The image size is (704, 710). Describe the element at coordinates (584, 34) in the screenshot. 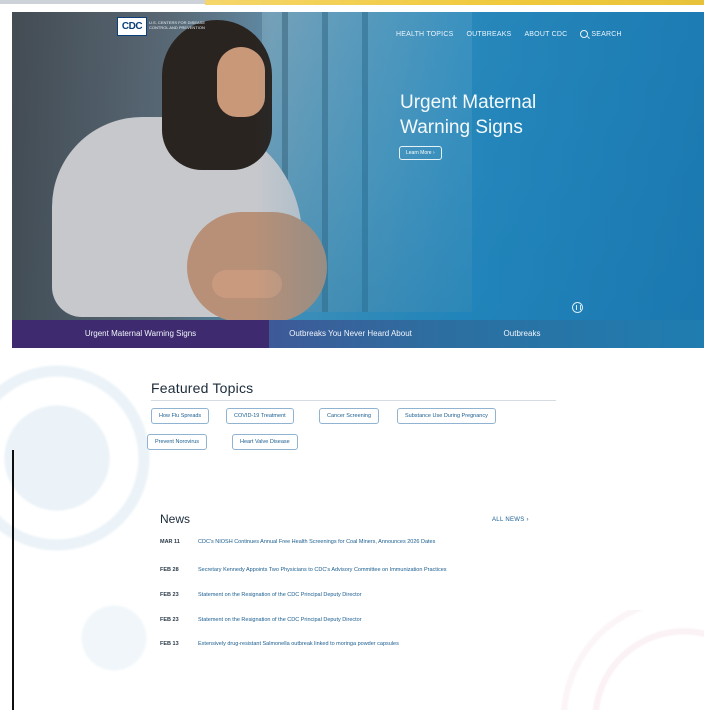

I see `search-icon` at that location.